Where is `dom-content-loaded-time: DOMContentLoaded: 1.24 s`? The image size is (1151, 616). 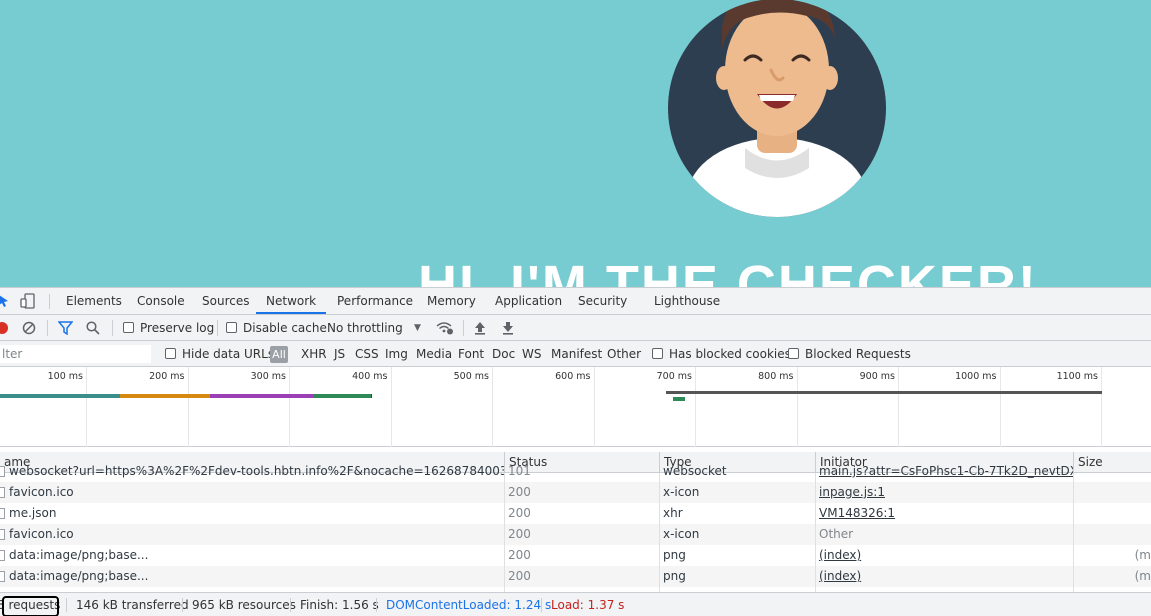
dom-content-loaded-time: DOMContentLoaded: 1.24 s is located at coordinates (469, 605).